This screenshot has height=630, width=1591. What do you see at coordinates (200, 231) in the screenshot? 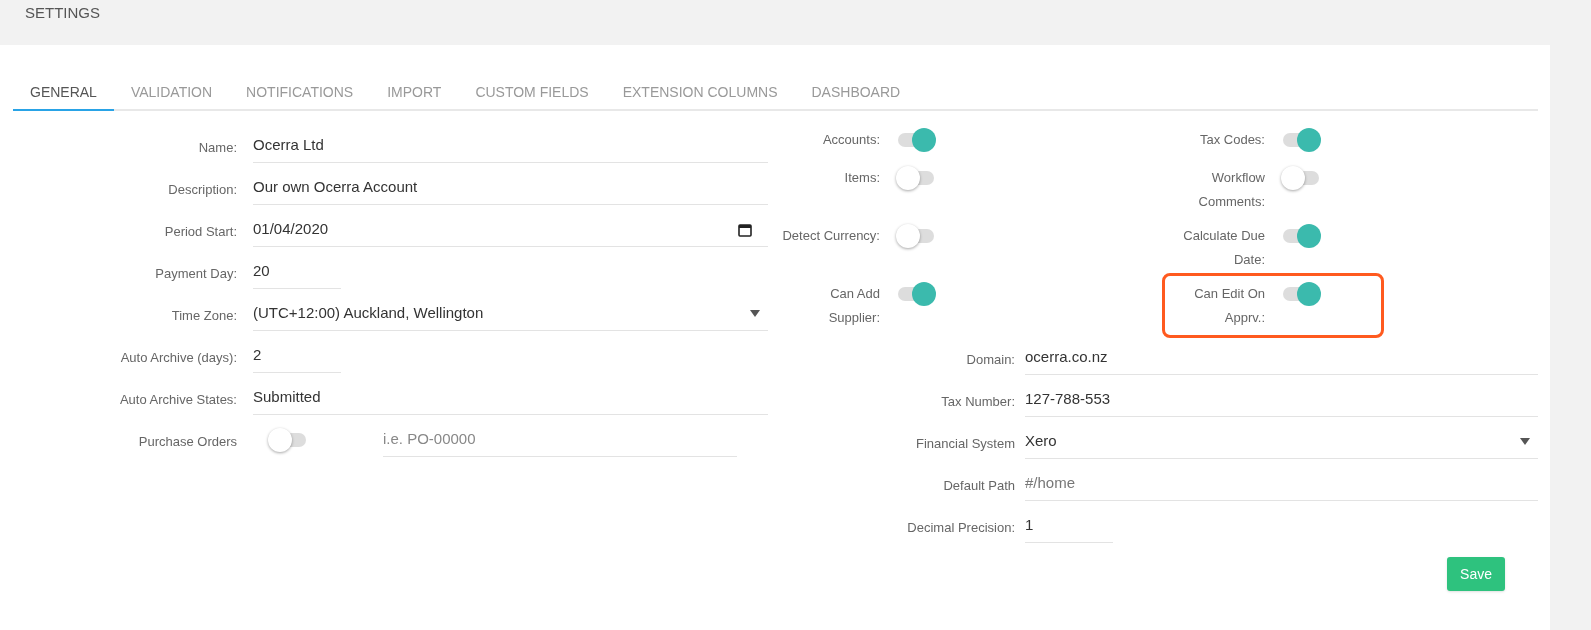
I see `field-label: Period Start:` at bounding box center [200, 231].